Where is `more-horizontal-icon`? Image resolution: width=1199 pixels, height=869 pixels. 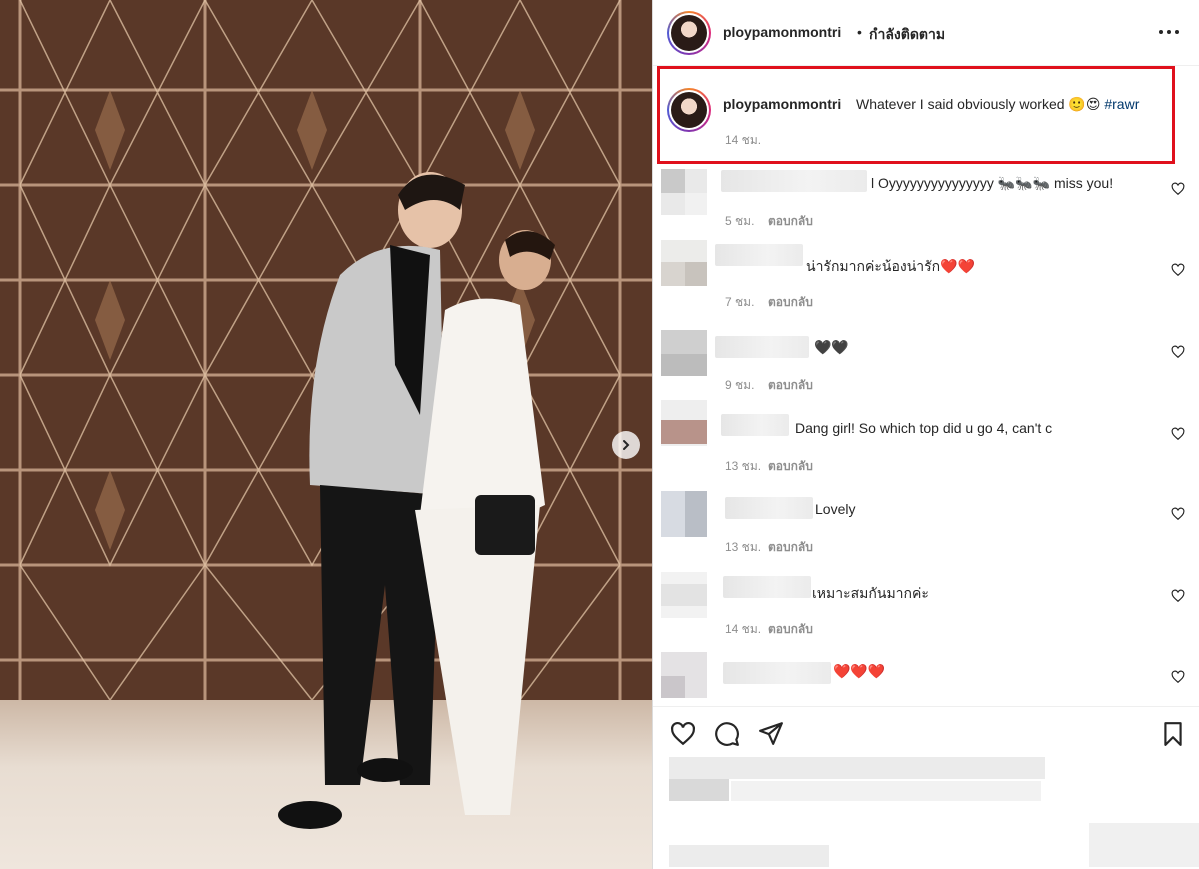
more-horizontal-icon is located at coordinates (1170, 33).